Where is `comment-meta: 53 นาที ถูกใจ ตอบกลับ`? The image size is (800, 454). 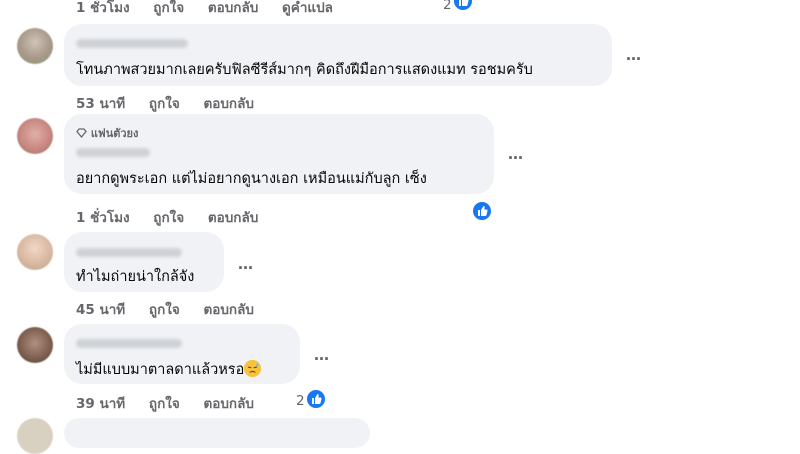 comment-meta: 53 นาที ถูกใจ ตอบกลับ is located at coordinates (174, 103).